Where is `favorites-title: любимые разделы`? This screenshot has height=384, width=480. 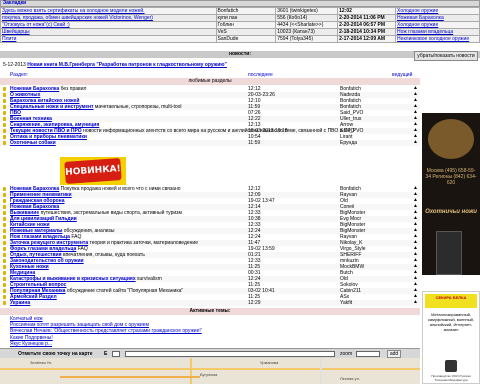
favorites-title: любимые разделы is located at coordinates (210, 81).